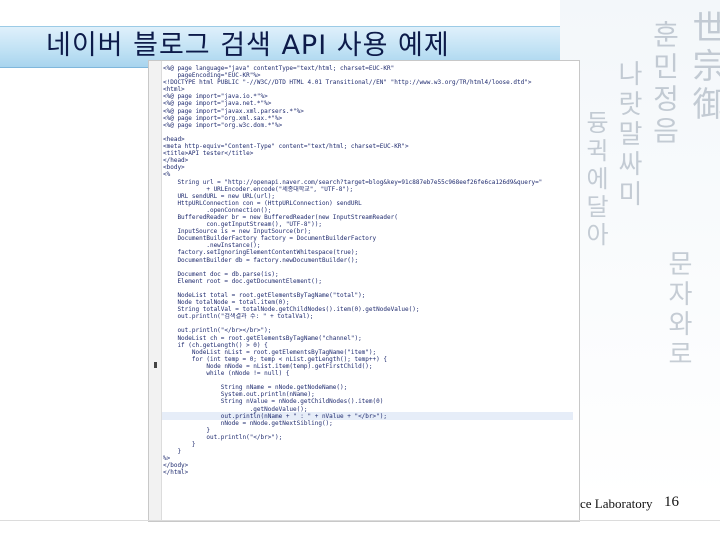  What do you see at coordinates (226, 303) in the screenshot?
I see `code-line: Node totalNode = total.item(0);` at bounding box center [226, 303].